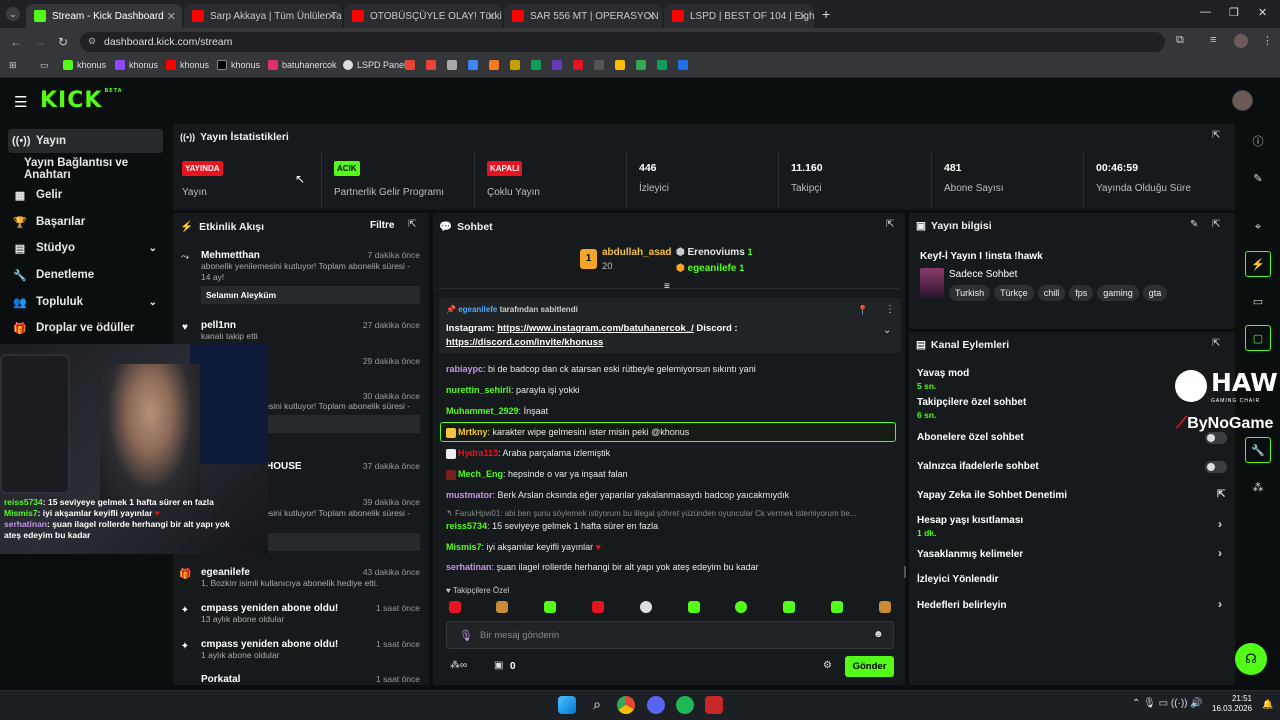  I want to click on nodes-icon: ⁂, so click(1258, 487).